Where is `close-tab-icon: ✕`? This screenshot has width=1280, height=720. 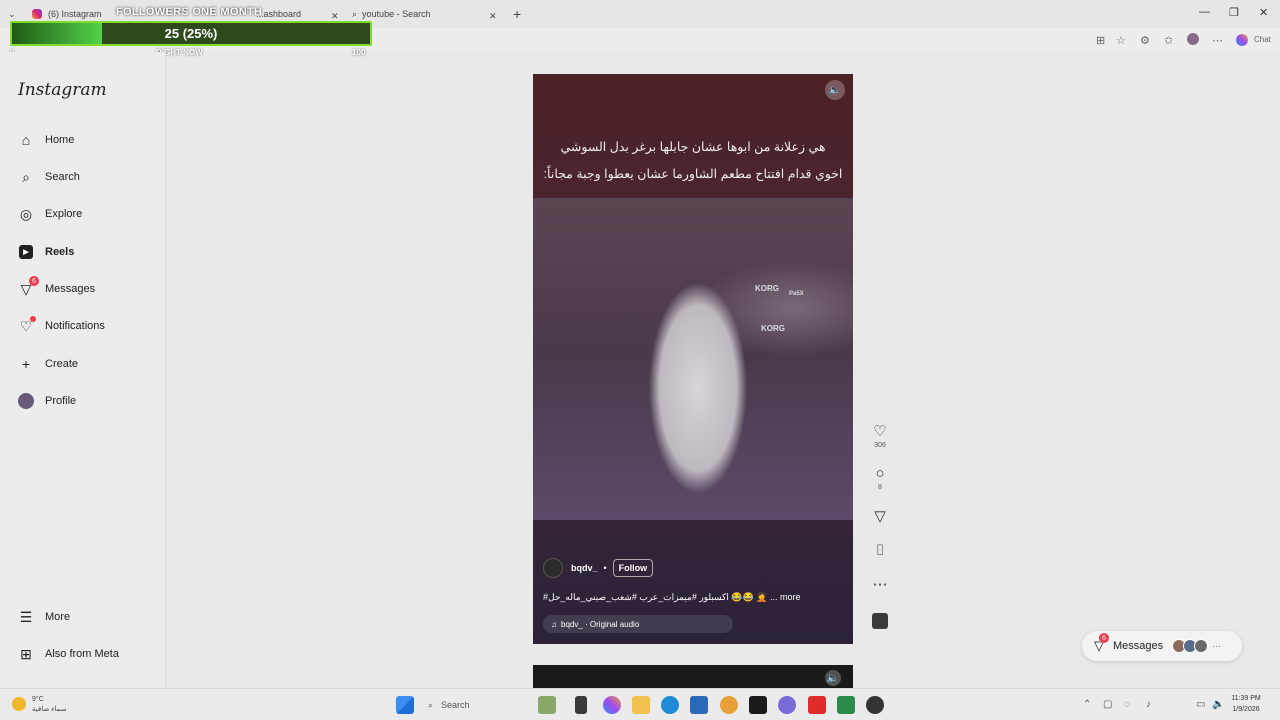
close-tab-icon: ✕ is located at coordinates (493, 16).